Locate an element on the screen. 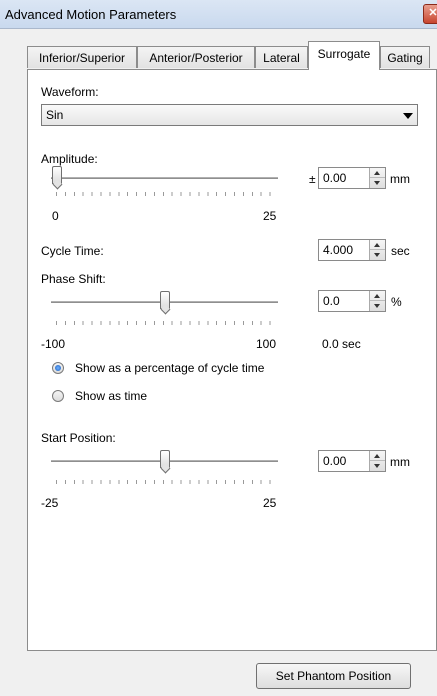 The height and width of the screenshot is (696, 437). start-position-slider-thumb is located at coordinates (165, 459).